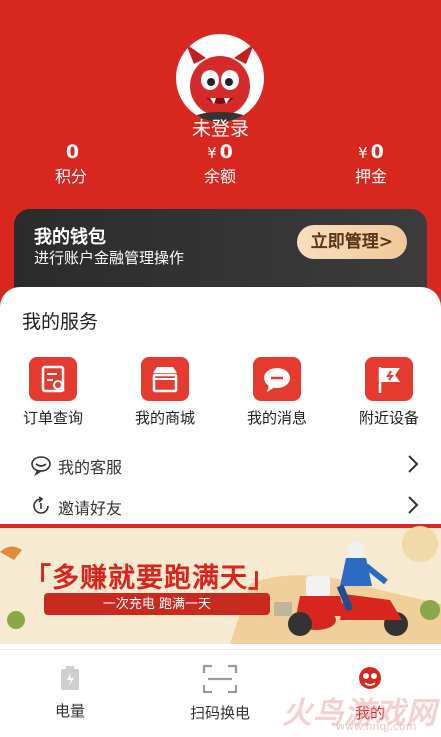 This screenshot has height=737, width=441. I want to click on service-order-query-label: 订单查询, so click(52, 418).